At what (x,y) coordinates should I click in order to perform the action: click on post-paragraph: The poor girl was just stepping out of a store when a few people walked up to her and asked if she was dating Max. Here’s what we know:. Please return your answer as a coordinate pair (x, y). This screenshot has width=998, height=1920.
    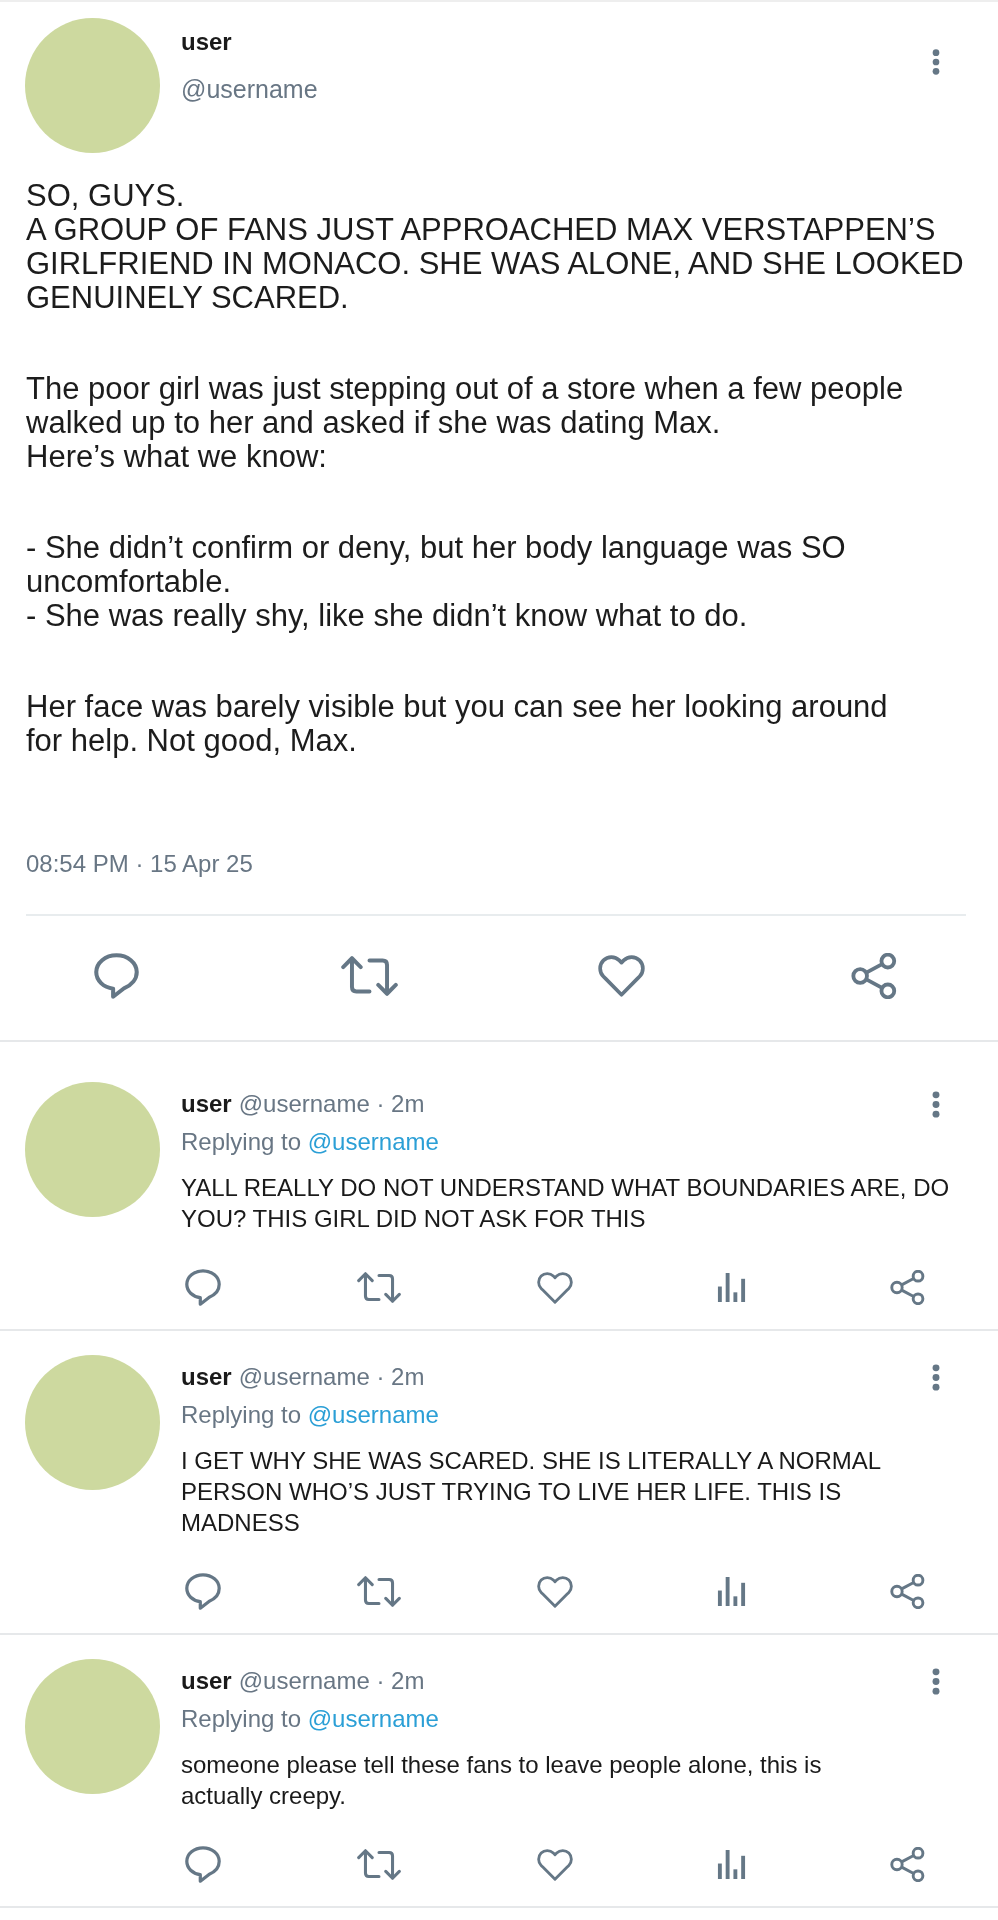
    Looking at the image, I should click on (465, 423).